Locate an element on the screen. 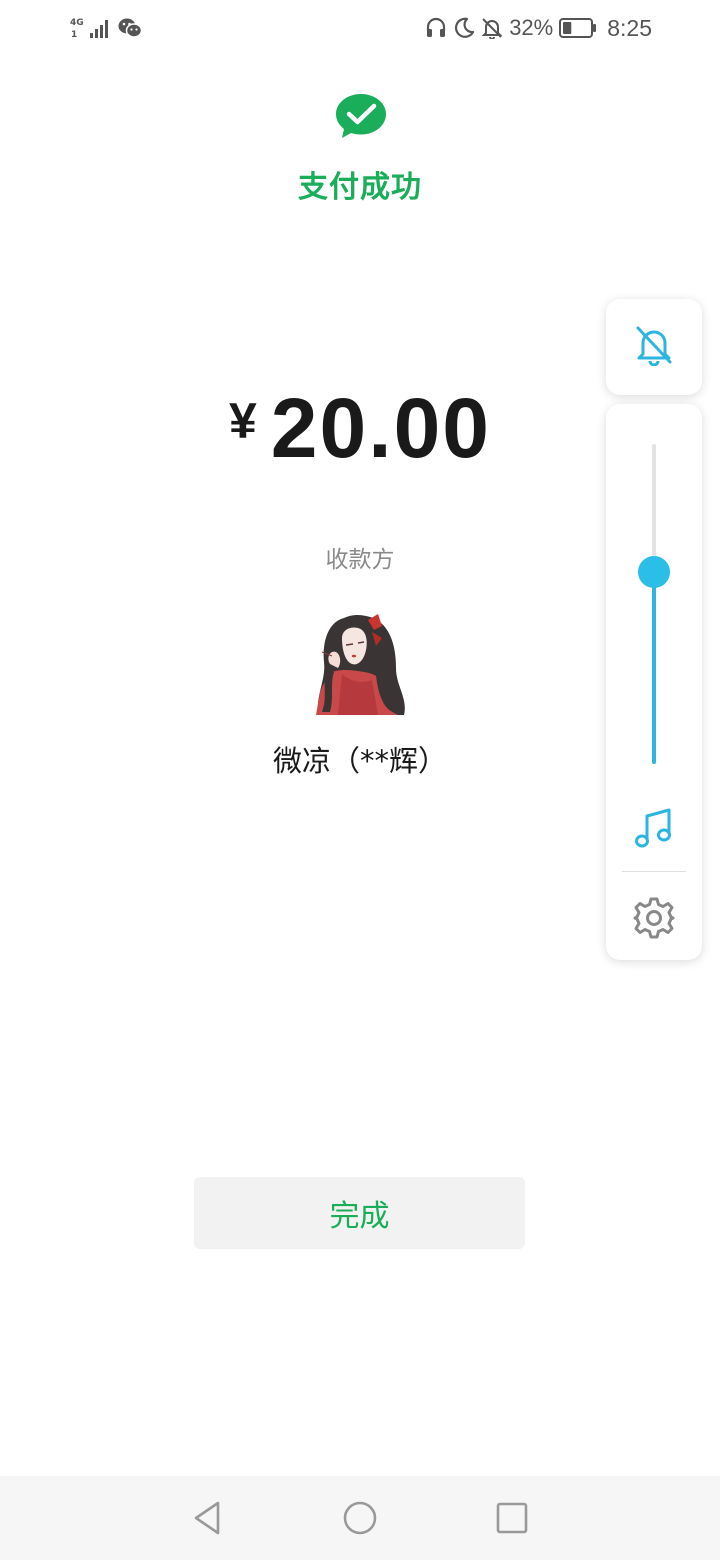 The width and height of the screenshot is (720, 1560). recents-square-icon is located at coordinates (512, 1518).